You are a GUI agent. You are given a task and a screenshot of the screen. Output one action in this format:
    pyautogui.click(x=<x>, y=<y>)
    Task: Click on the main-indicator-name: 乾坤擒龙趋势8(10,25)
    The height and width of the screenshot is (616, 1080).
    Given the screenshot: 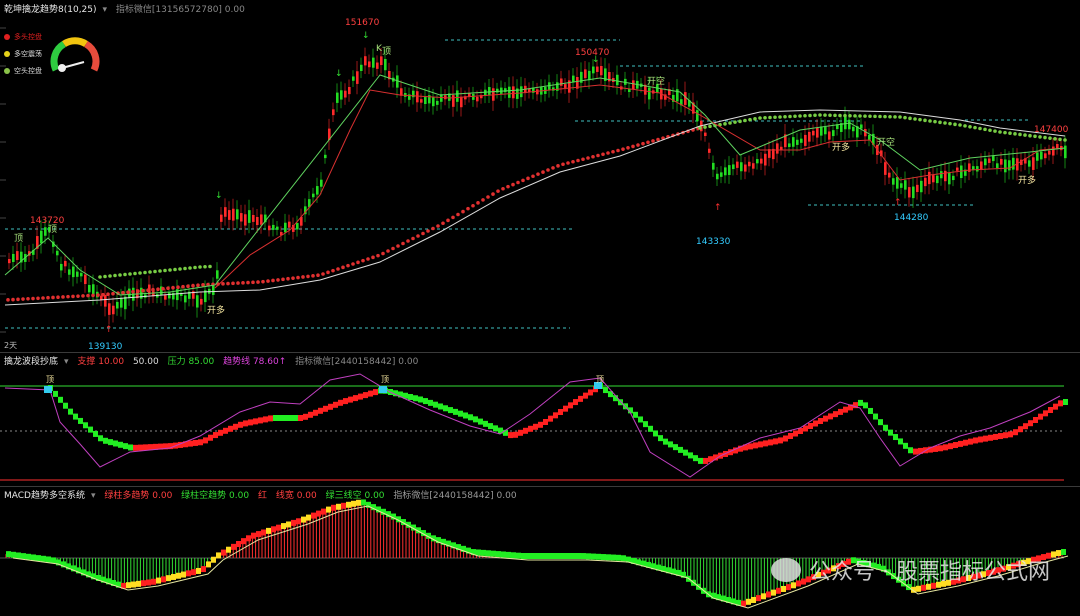 What is the action you would take?
    pyautogui.click(x=50, y=10)
    